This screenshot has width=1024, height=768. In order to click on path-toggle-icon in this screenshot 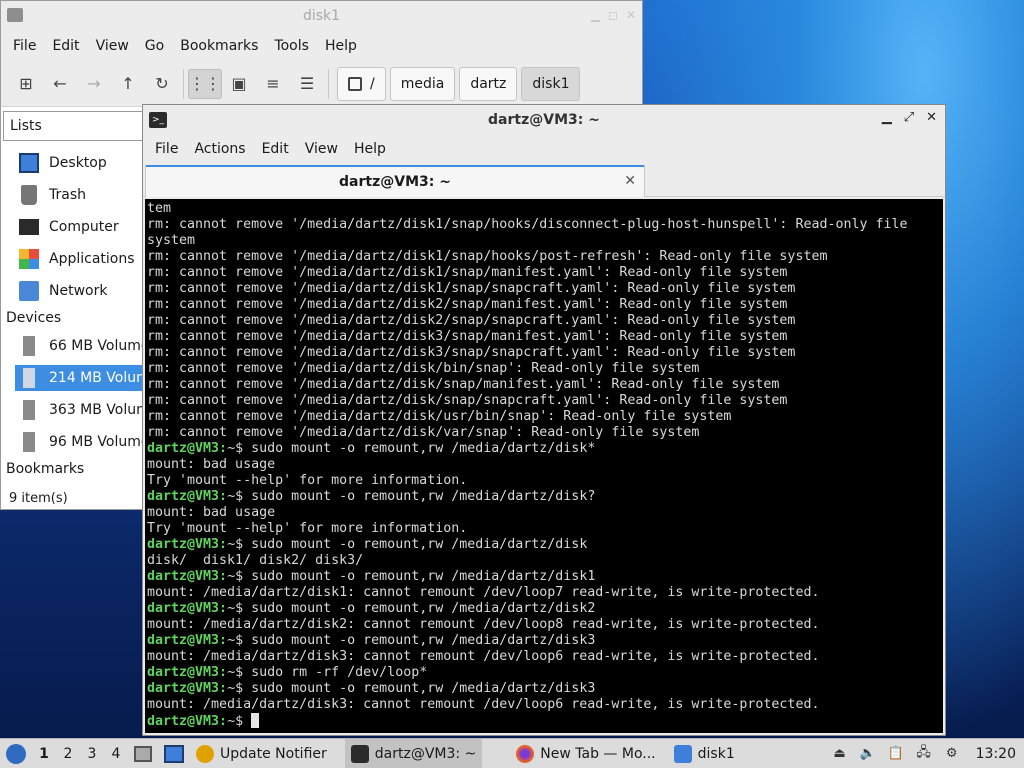, I will do `click(355, 83)`.